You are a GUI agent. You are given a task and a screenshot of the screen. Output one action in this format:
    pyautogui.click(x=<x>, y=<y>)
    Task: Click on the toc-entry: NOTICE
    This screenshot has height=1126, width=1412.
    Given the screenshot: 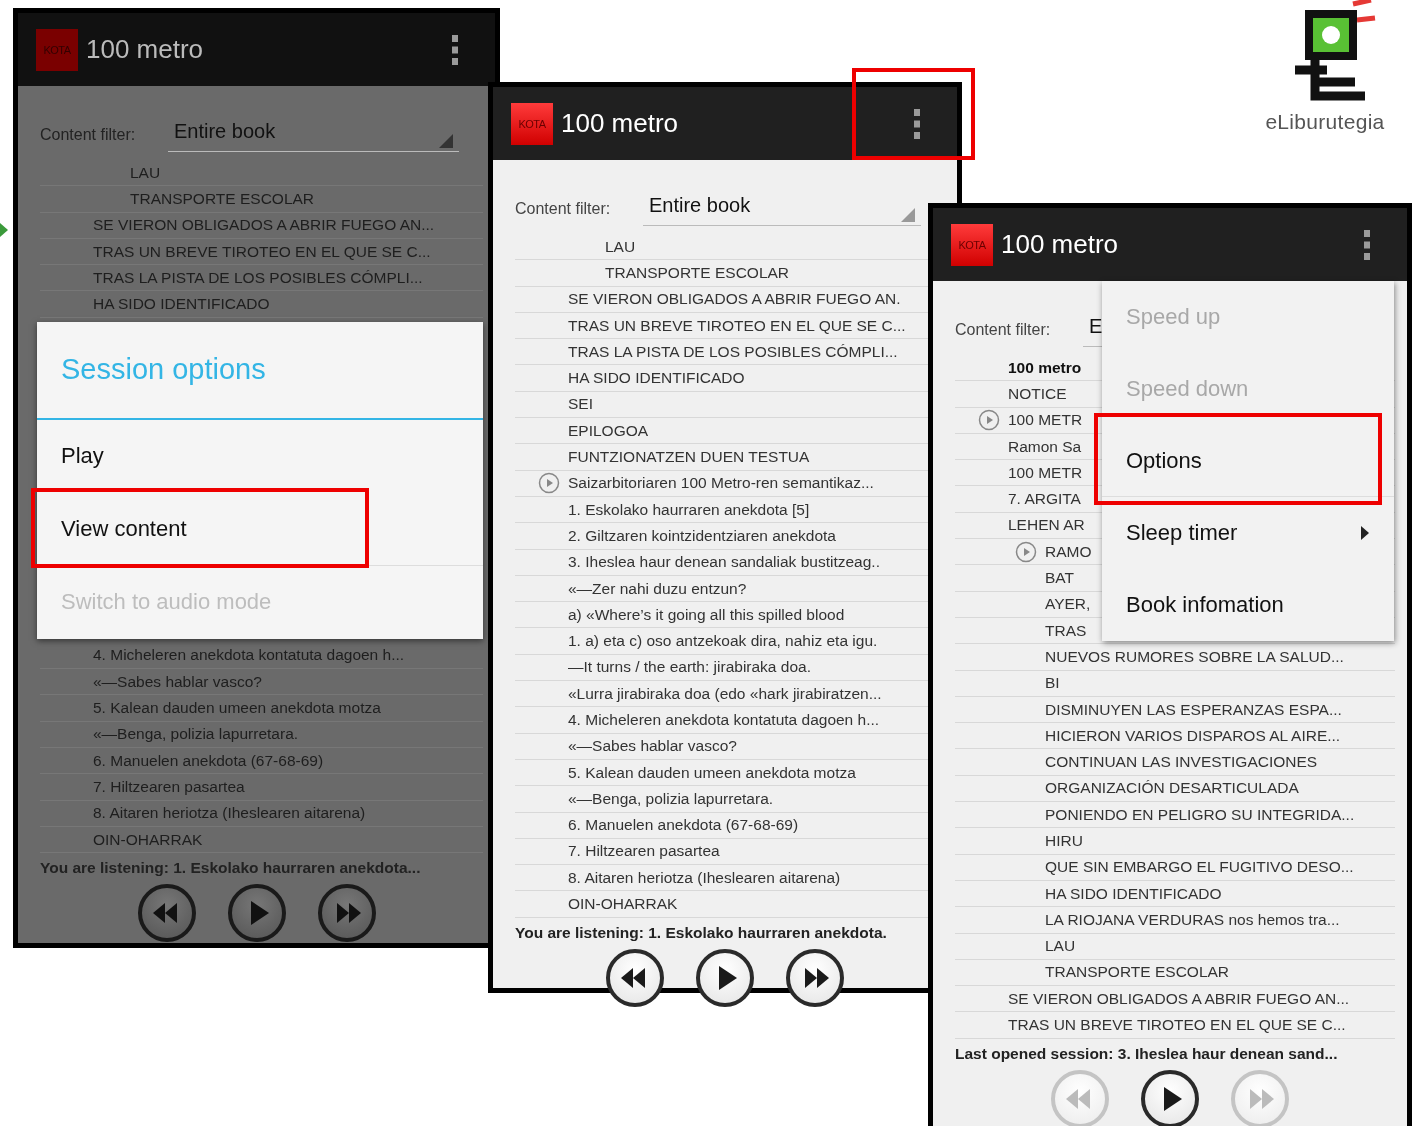 What is the action you would take?
    pyautogui.click(x=1037, y=393)
    